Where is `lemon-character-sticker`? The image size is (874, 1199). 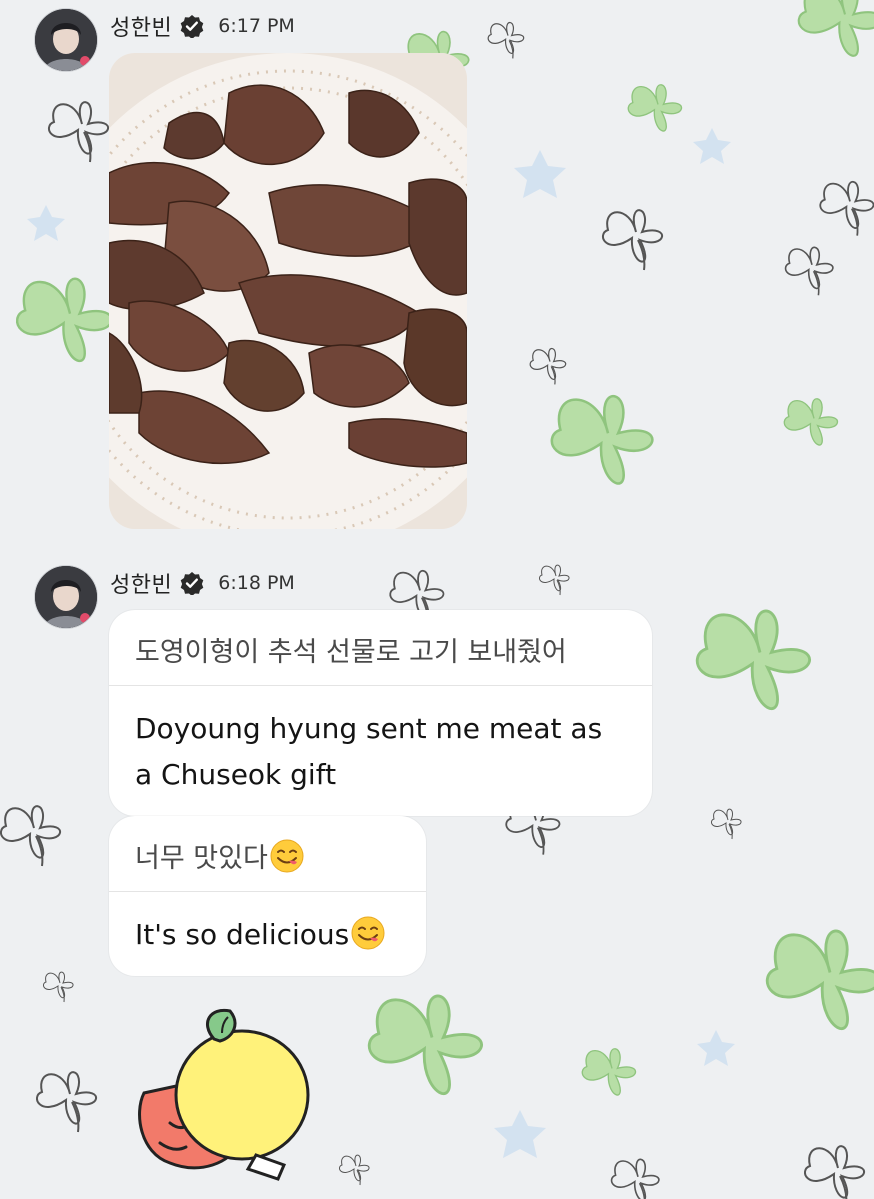 lemon-character-sticker is located at coordinates (225, 1093).